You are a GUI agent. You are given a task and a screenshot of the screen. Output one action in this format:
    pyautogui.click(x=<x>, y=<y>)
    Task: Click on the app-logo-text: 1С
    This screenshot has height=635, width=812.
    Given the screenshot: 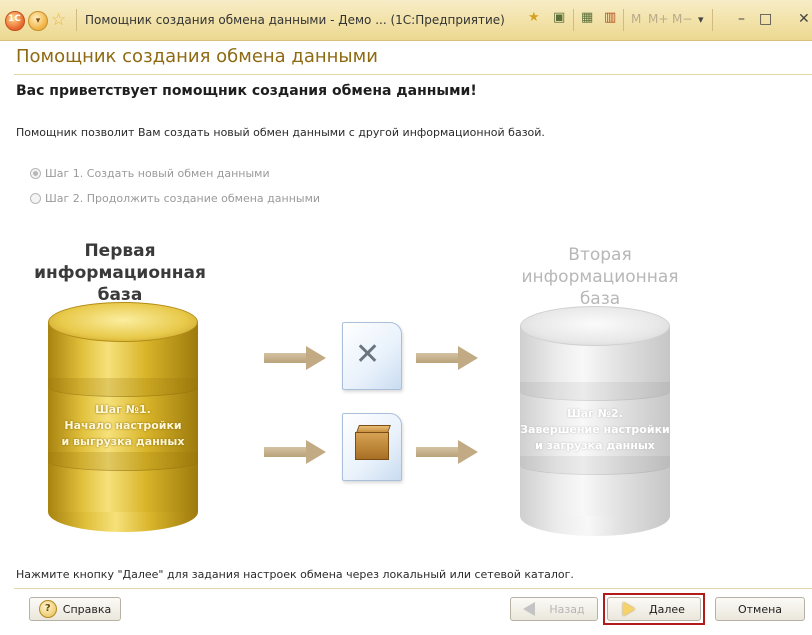 What is the action you would take?
    pyautogui.click(x=14, y=19)
    